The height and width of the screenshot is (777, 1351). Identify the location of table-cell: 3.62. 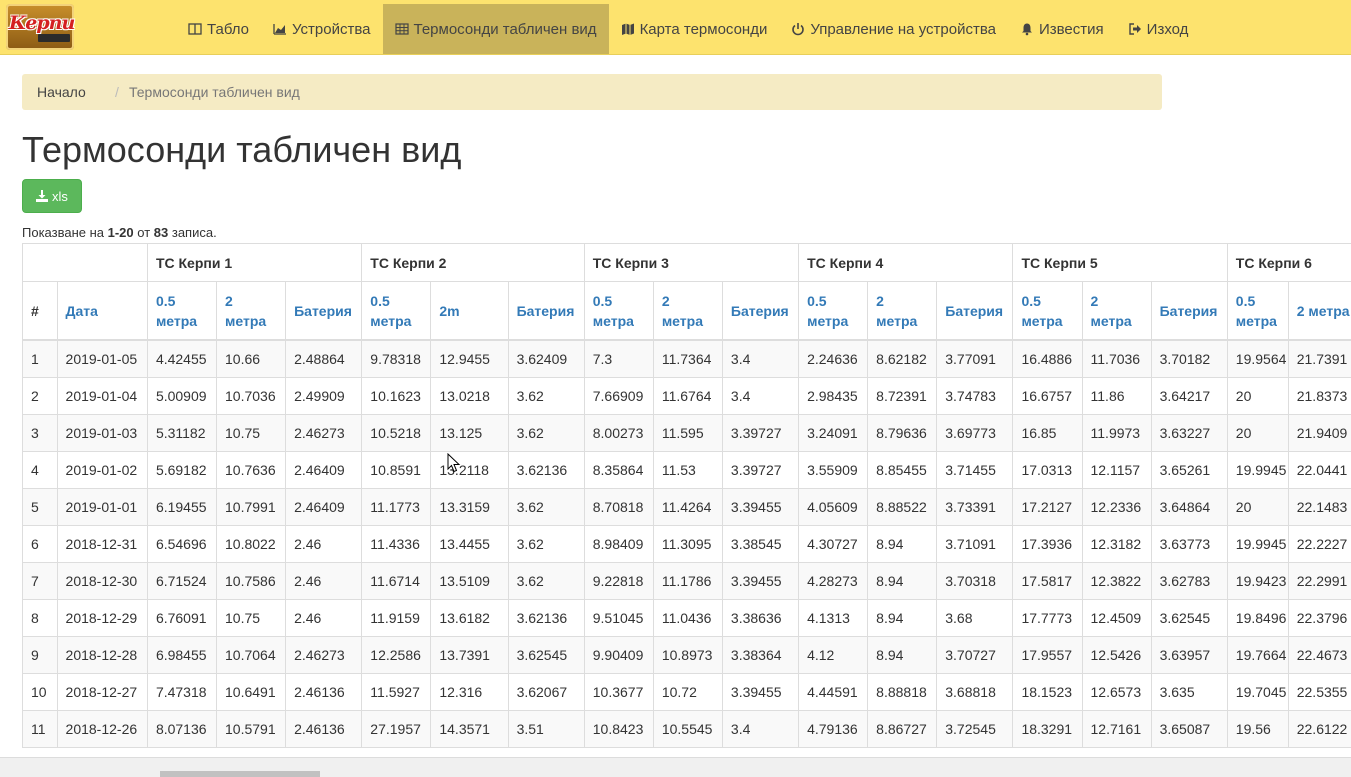
(546, 544).